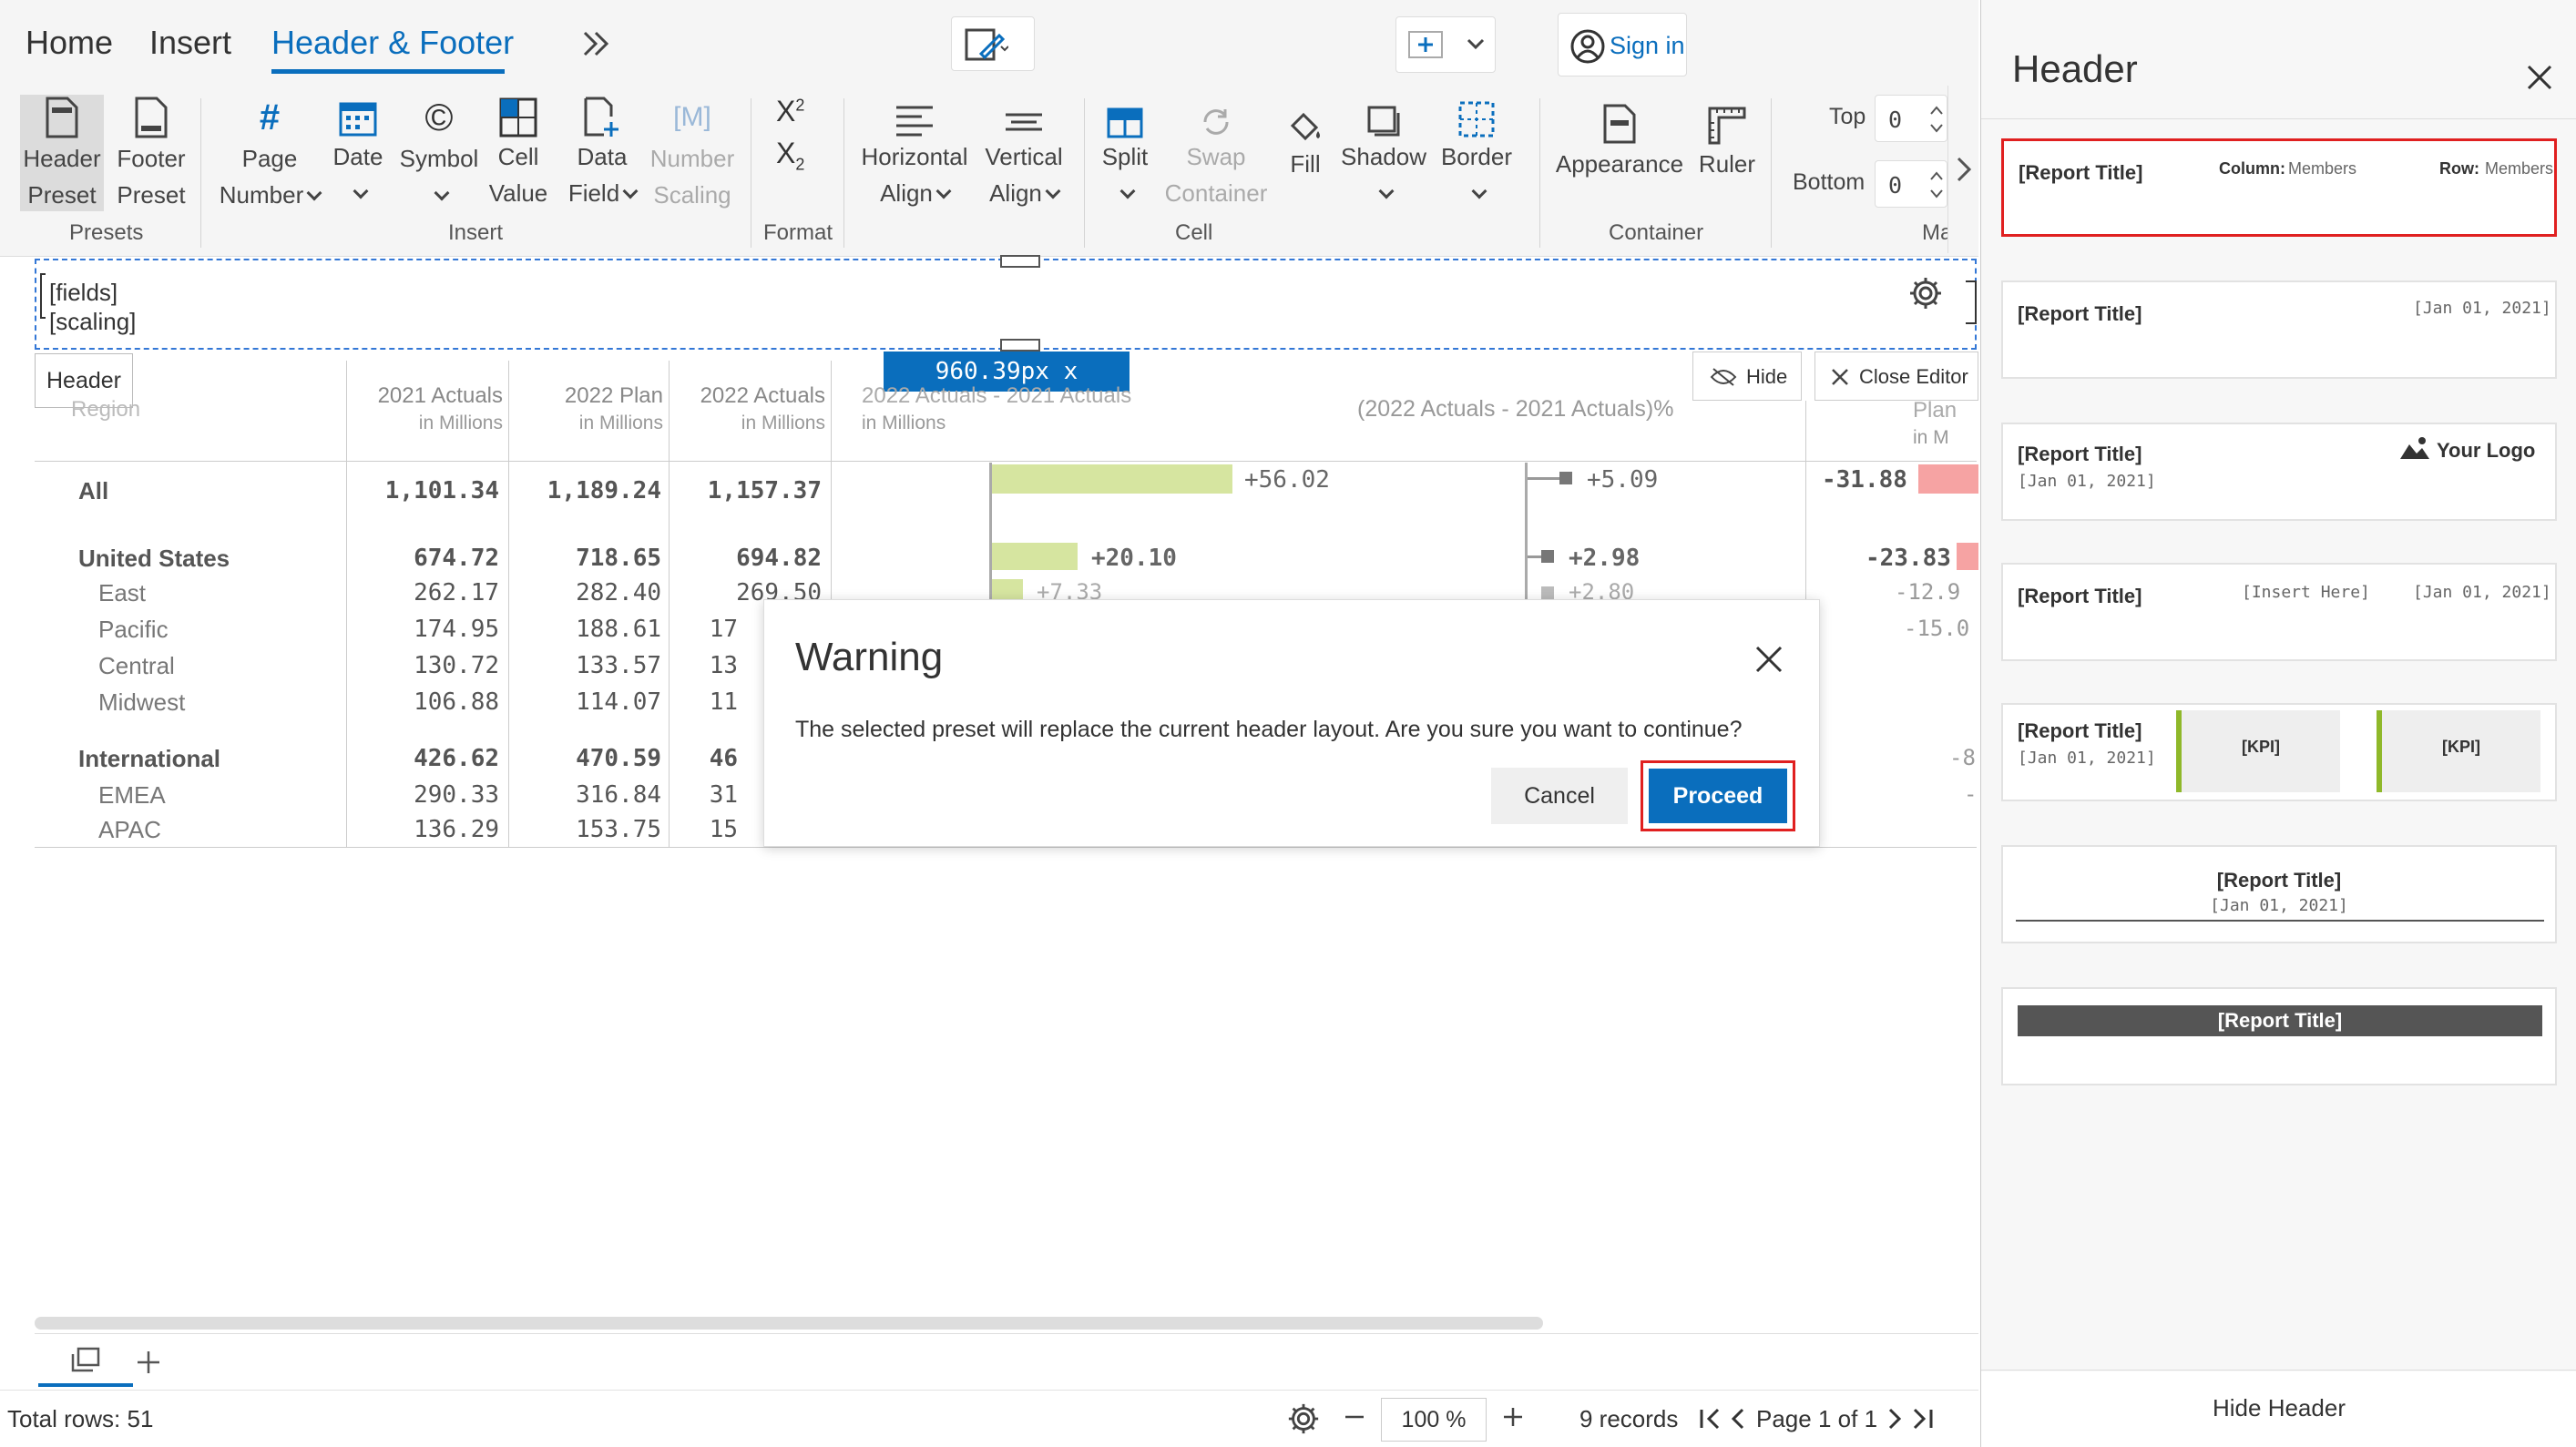 This screenshot has width=2576, height=1447. I want to click on preset-card-7: [Report Title], so click(2279, 1036).